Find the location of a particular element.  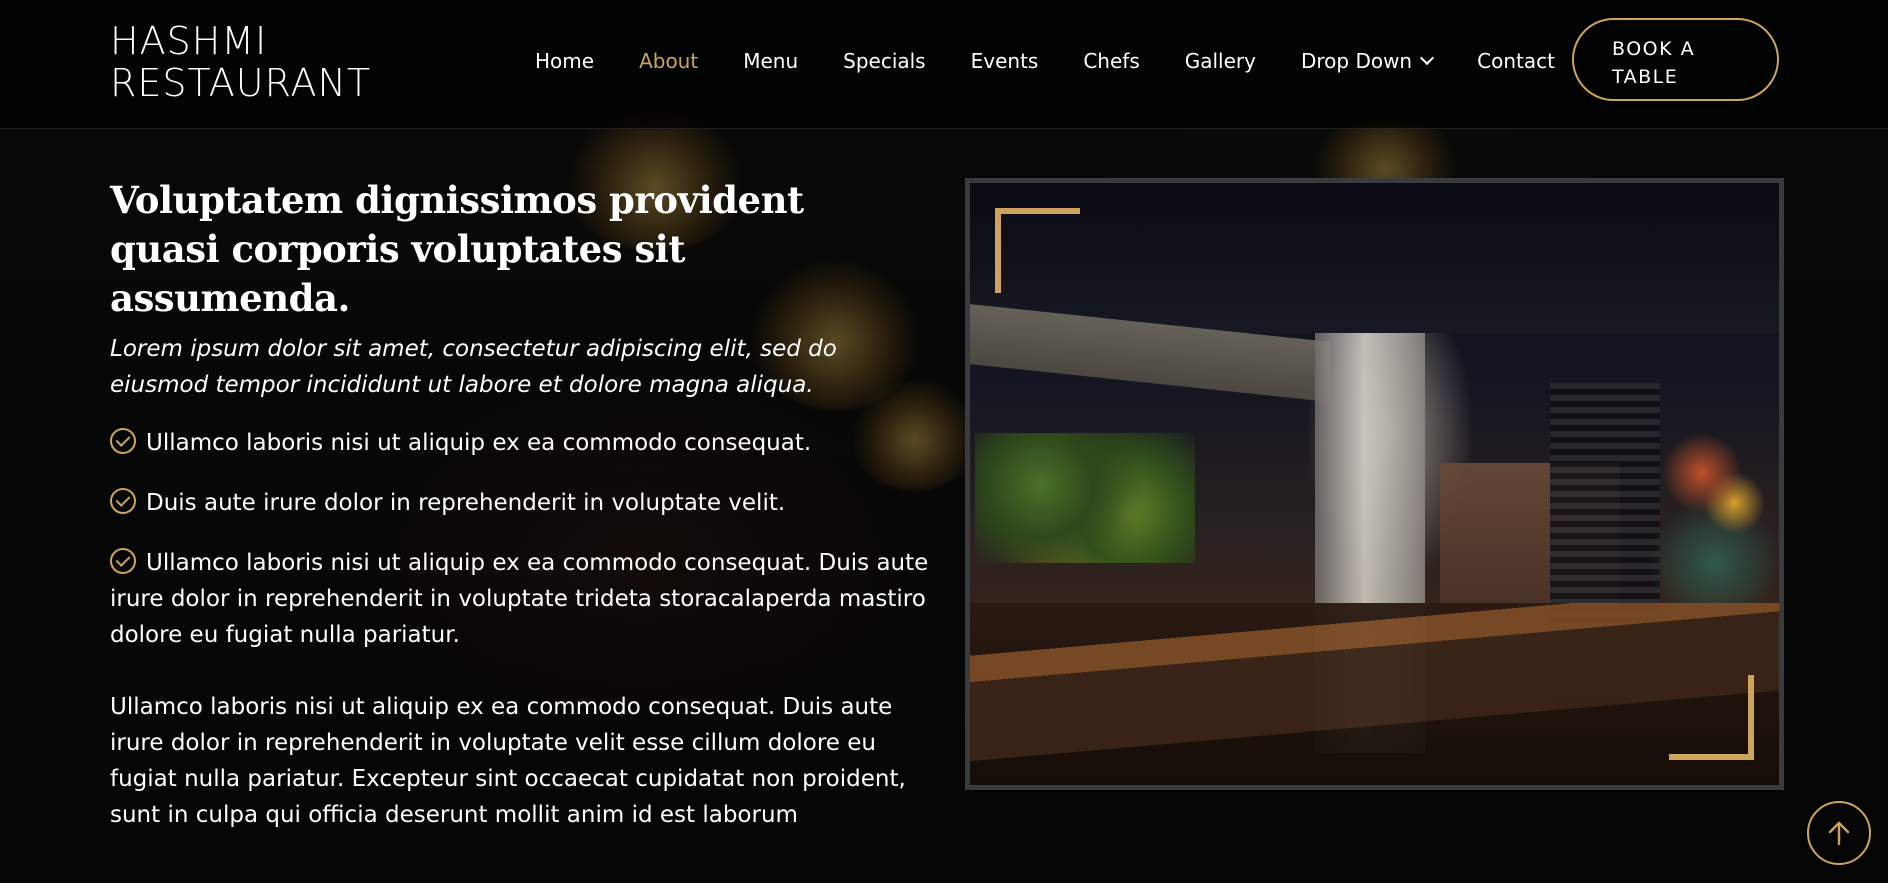

logo: HASHMI RESTAURANT is located at coordinates (260, 62).